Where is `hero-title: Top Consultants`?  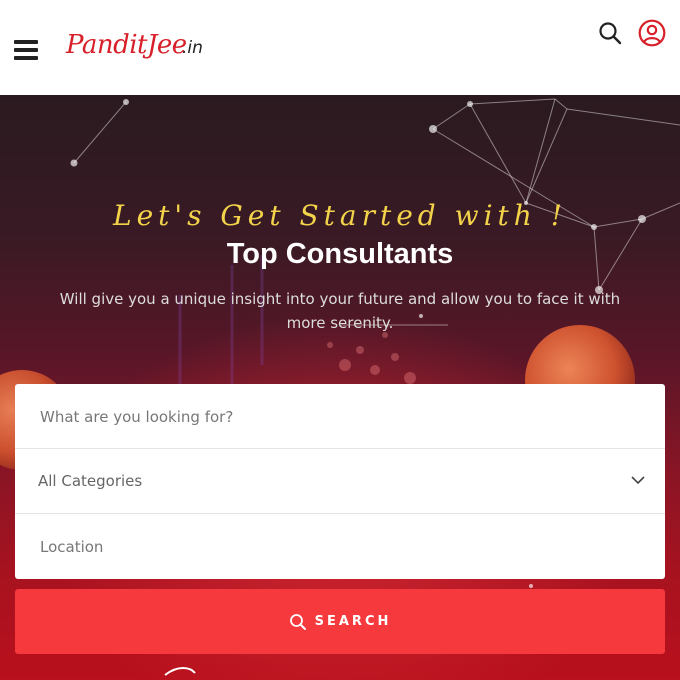
hero-title: Top Consultants is located at coordinates (340, 254).